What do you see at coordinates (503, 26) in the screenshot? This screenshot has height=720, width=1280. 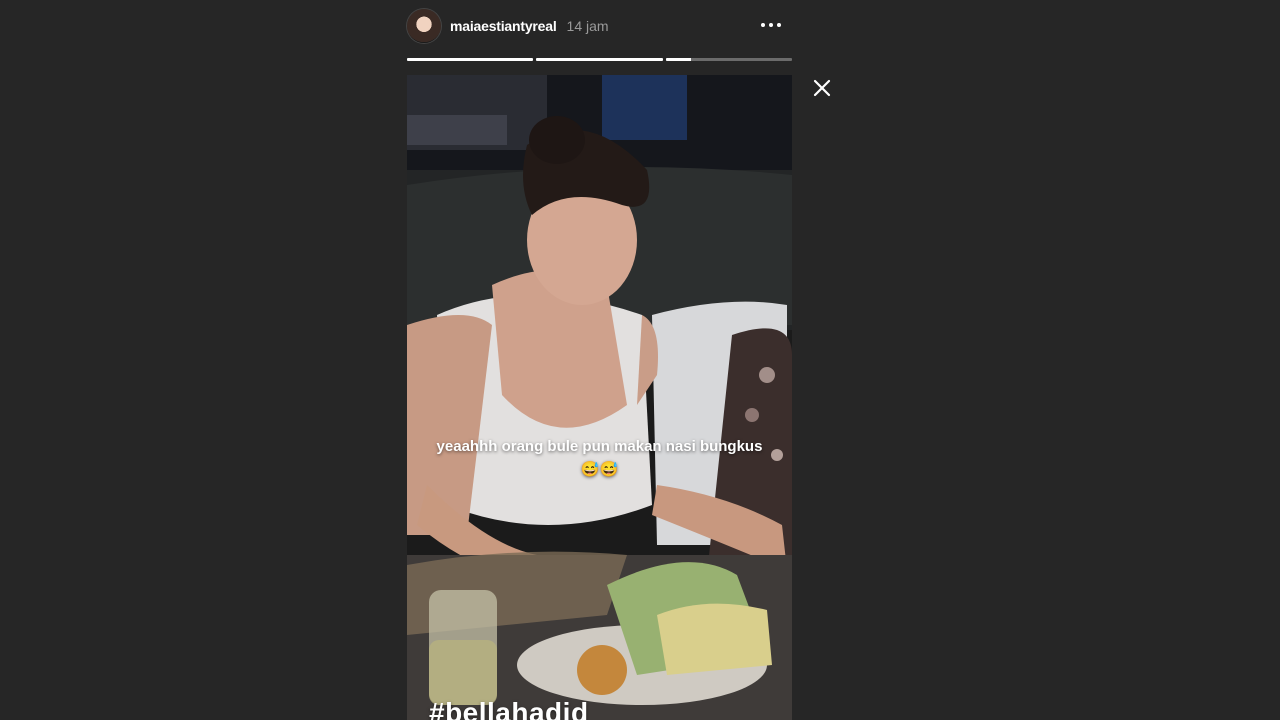 I see `username: maiaestiantyreal` at bounding box center [503, 26].